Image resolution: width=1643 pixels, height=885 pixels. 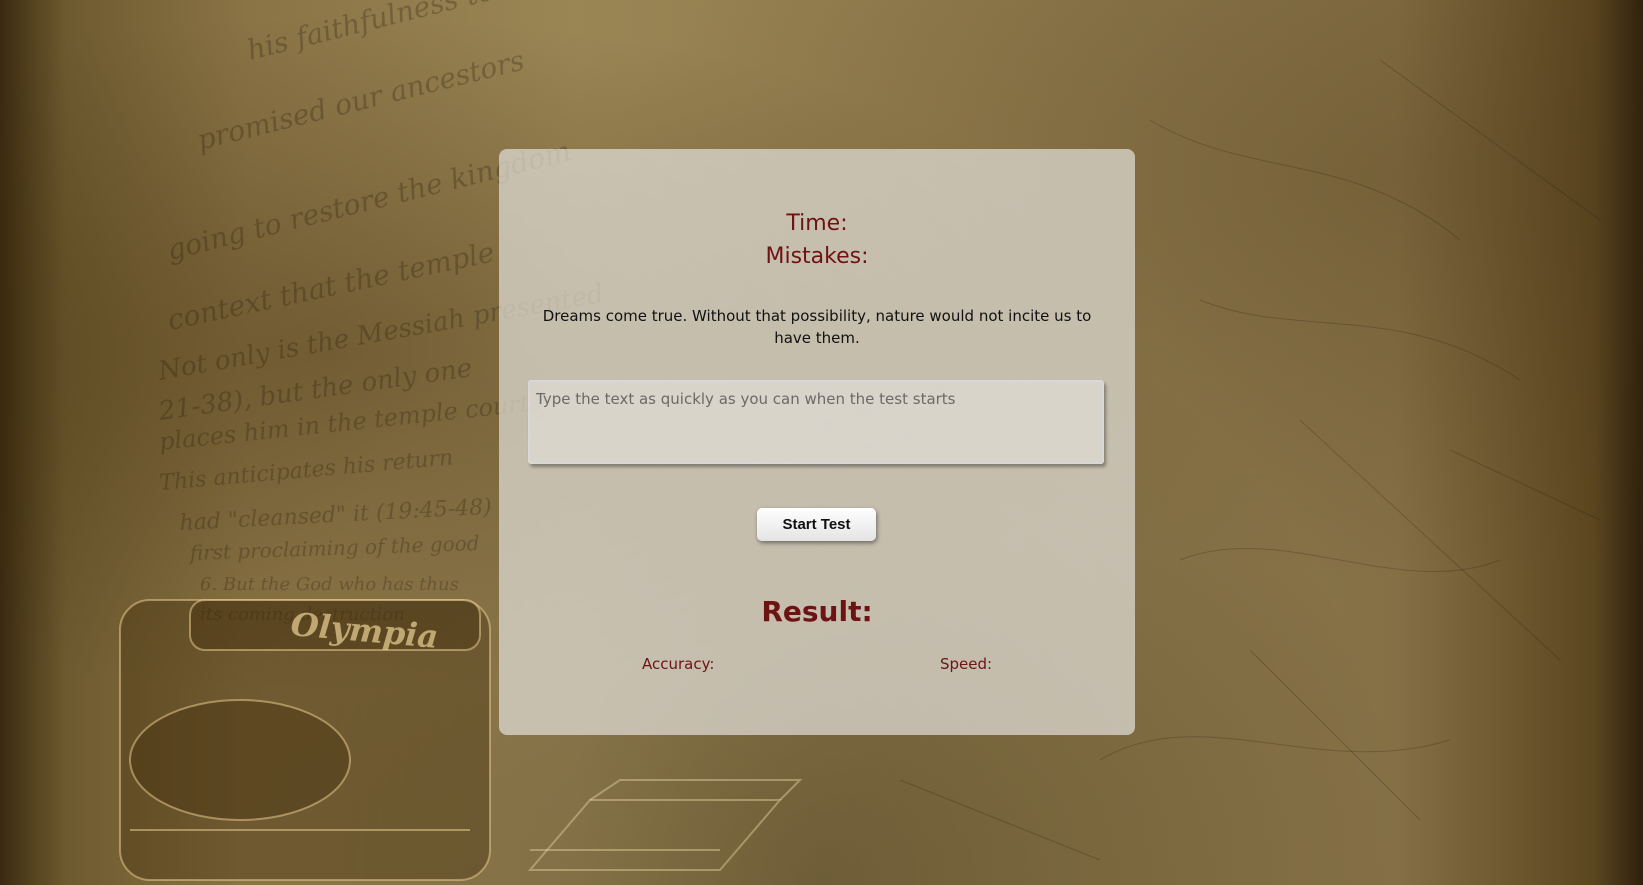 I want to click on result-heading: Result:, so click(x=817, y=611).